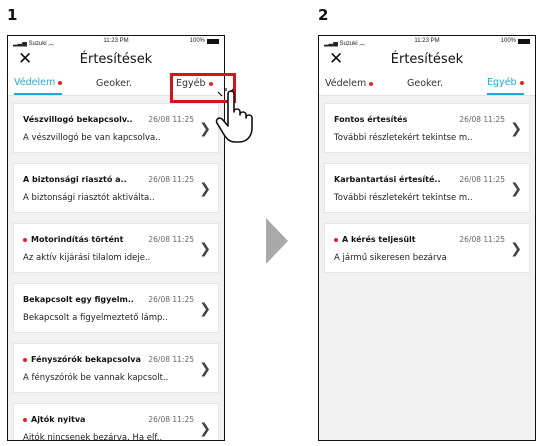 The width and height of the screenshot is (542, 446). I want to click on notification-body: A vészvillogó be van kapcsolva.., so click(92, 138).